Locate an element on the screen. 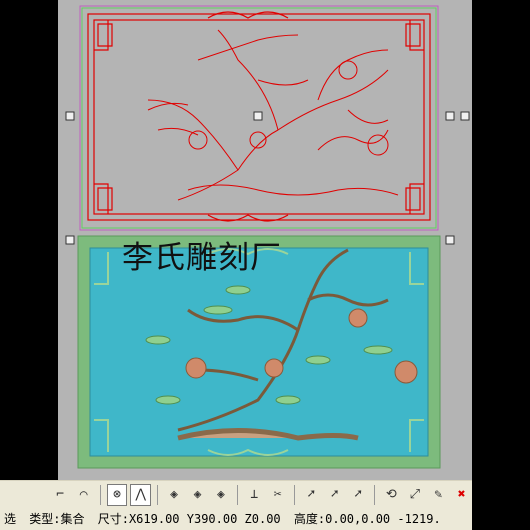 The width and height of the screenshot is (530, 530). trim-curve-icon: ✂ is located at coordinates (277, 494).